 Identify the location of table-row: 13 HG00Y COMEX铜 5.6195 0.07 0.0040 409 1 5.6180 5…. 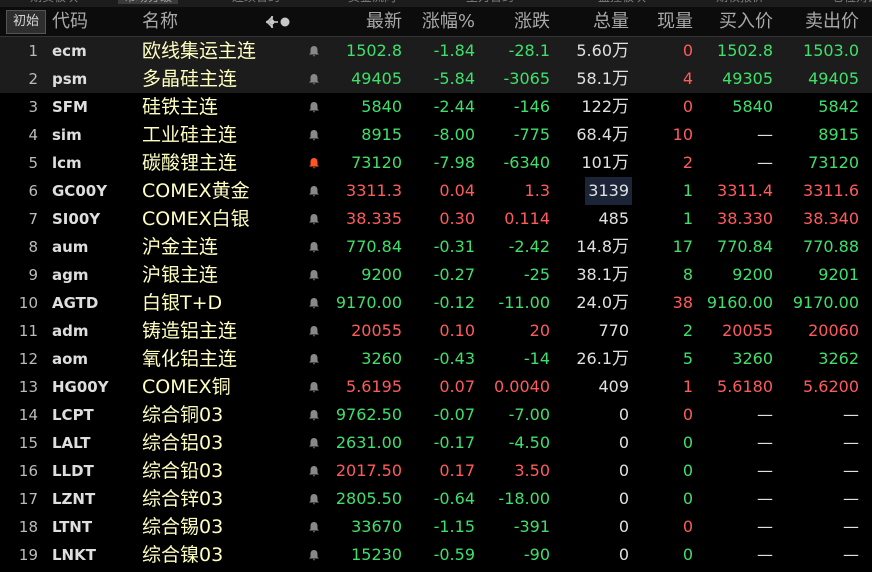
(436, 387).